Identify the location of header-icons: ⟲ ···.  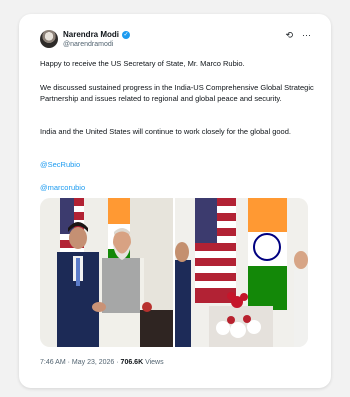
(298, 35).